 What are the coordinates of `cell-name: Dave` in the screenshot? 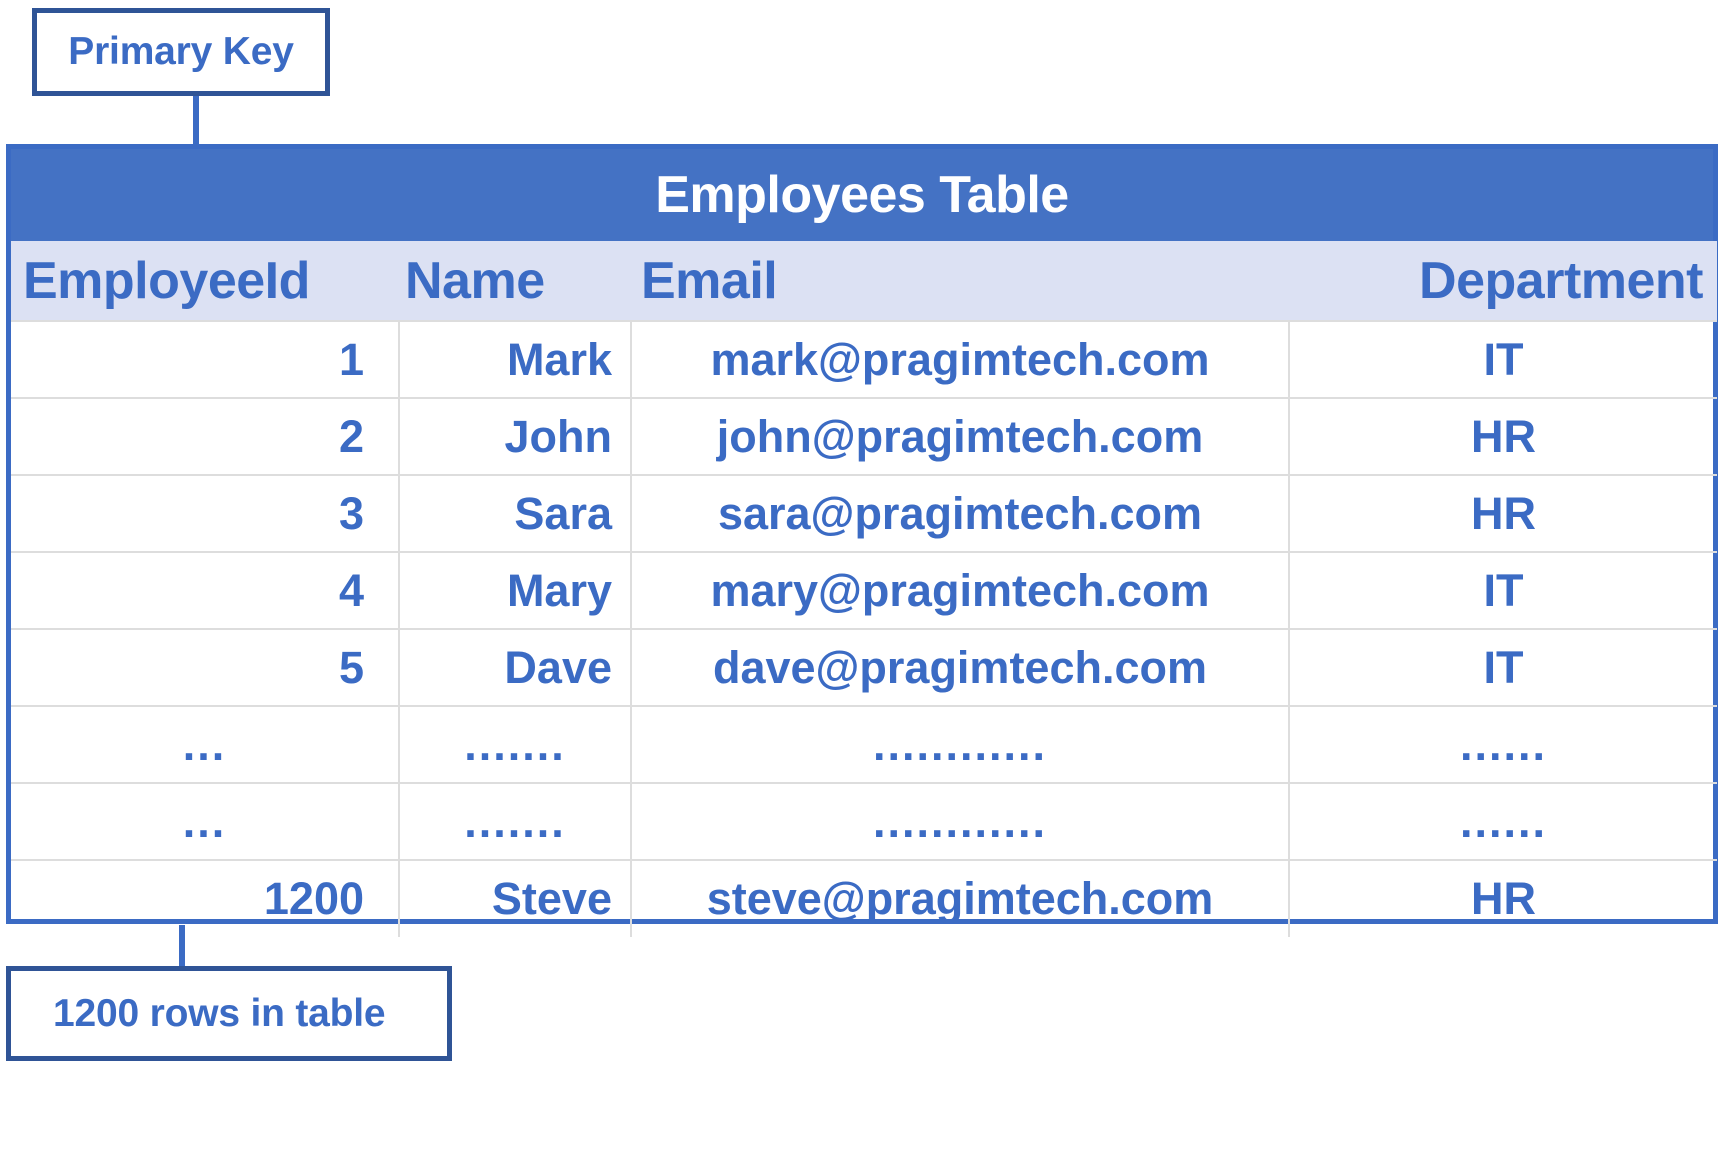 It's located at (515, 667).